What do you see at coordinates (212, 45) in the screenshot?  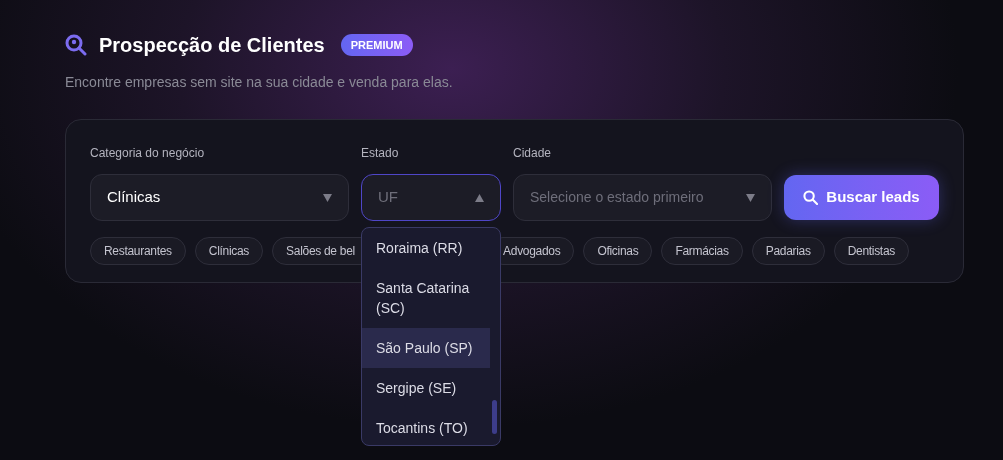 I see `page-title: Prospecção de Clientes` at bounding box center [212, 45].